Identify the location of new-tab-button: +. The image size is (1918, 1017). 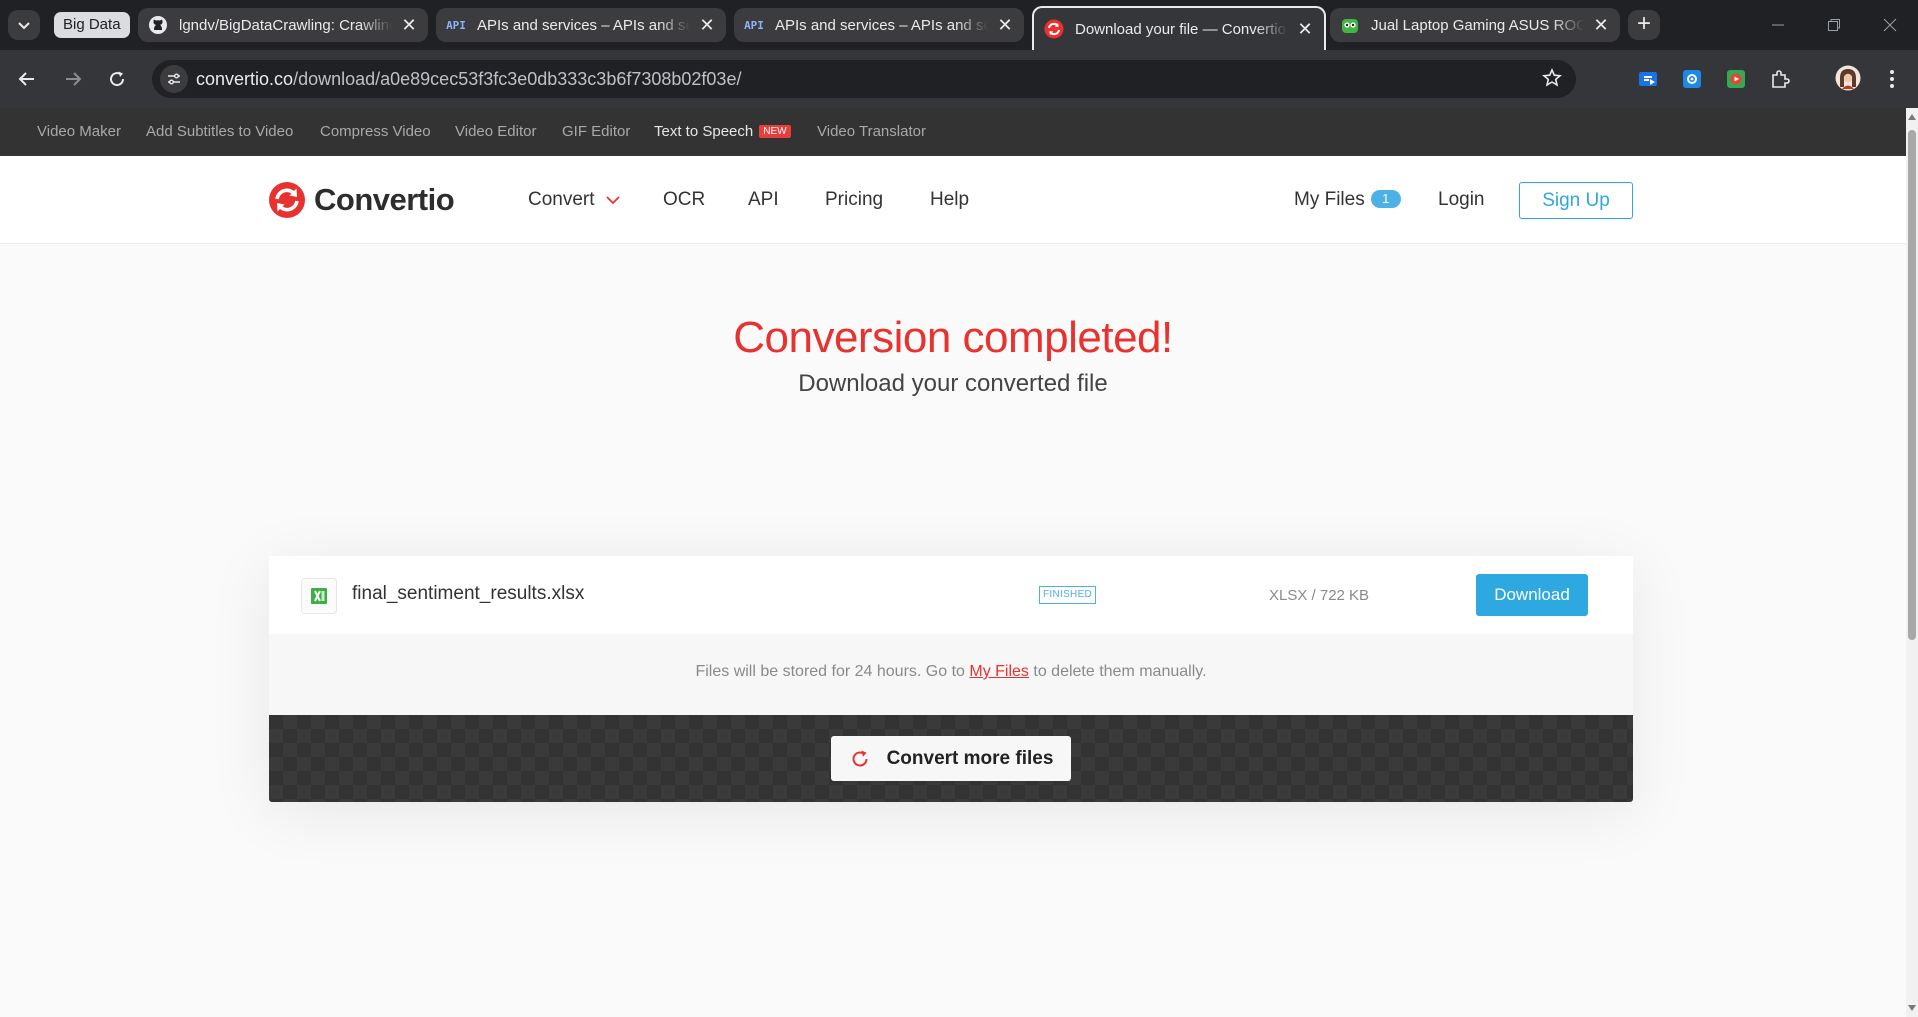
(1644, 25).